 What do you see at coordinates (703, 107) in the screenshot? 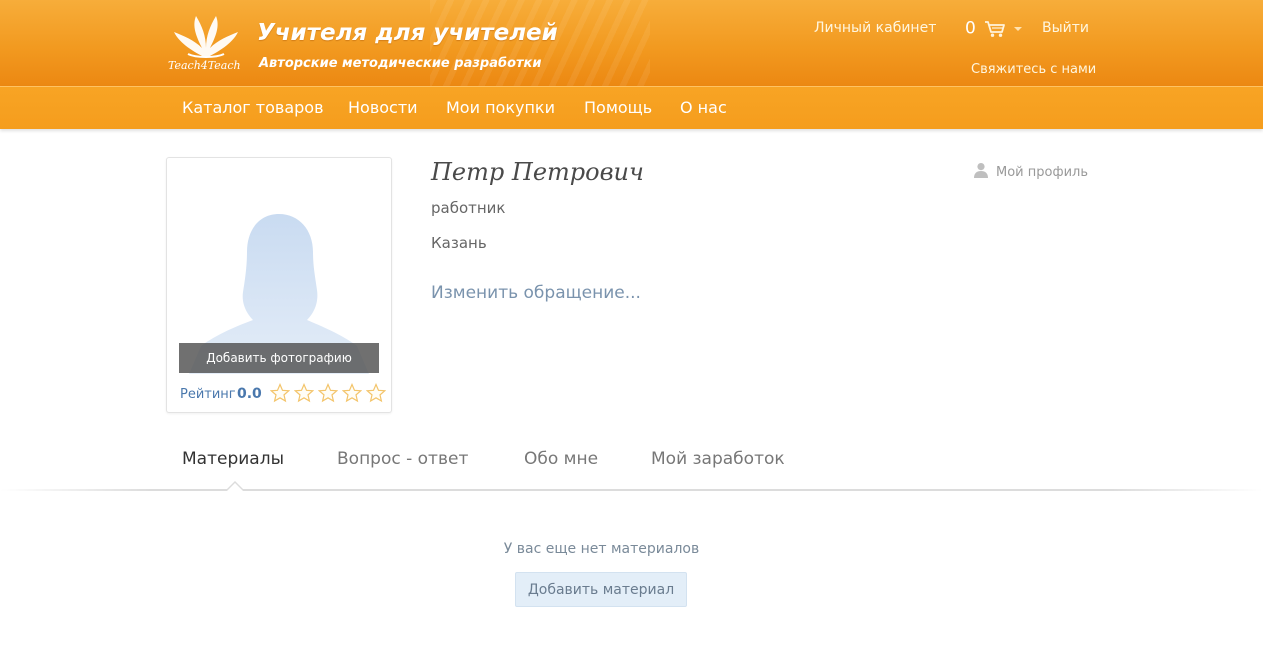
I see `nav-item-about: О нас` at bounding box center [703, 107].